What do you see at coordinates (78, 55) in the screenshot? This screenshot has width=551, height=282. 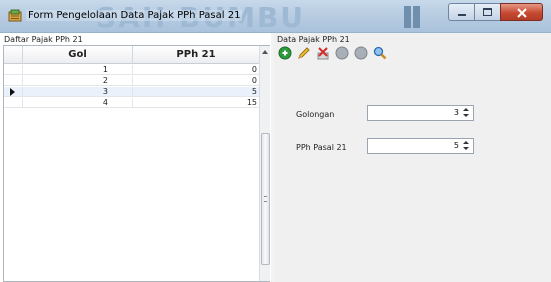 I see `column-header-gol: Gol` at bounding box center [78, 55].